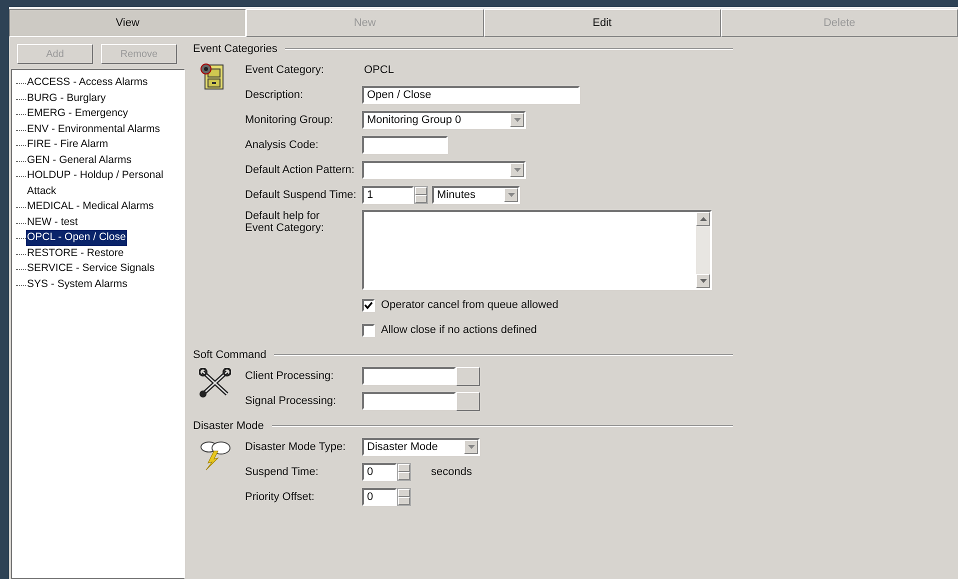 The height and width of the screenshot is (579, 958). I want to click on down-arrow-icon, so click(703, 281).